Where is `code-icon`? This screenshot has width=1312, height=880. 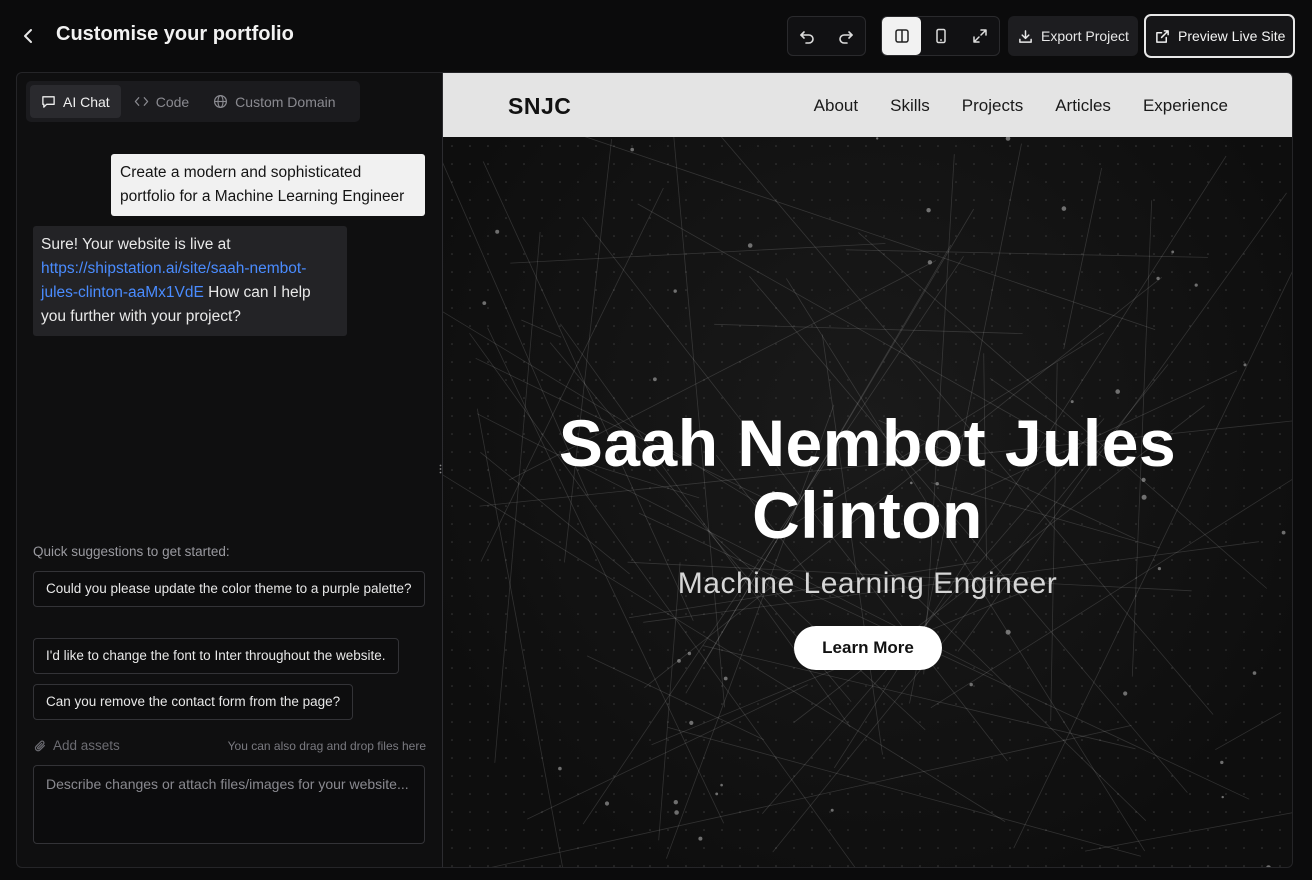 code-icon is located at coordinates (141, 101).